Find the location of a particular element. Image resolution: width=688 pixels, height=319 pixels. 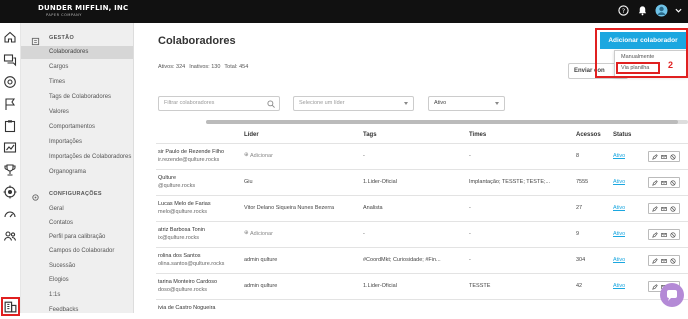

bell-icon is located at coordinates (642, 10).